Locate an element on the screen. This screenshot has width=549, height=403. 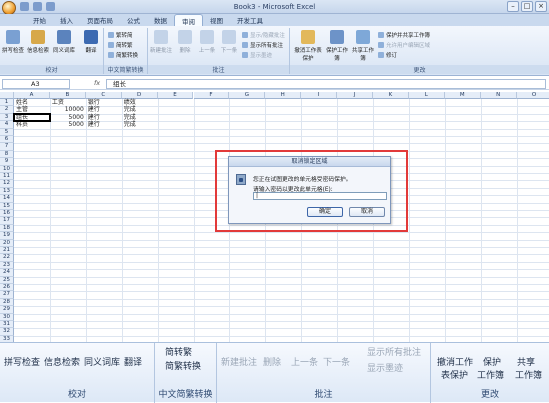
tab-developer: 开发工具 is located at coordinates (250, 20).